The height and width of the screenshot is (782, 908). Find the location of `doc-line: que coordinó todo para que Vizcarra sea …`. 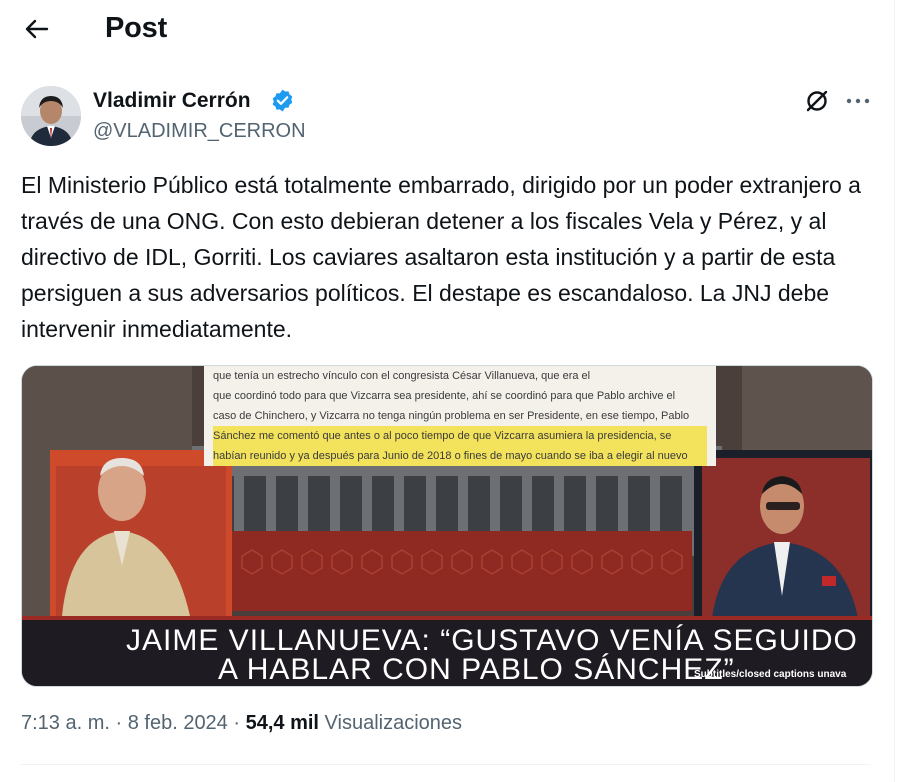

doc-line: que coordinó todo para que Vizcarra sea … is located at coordinates (444, 396).